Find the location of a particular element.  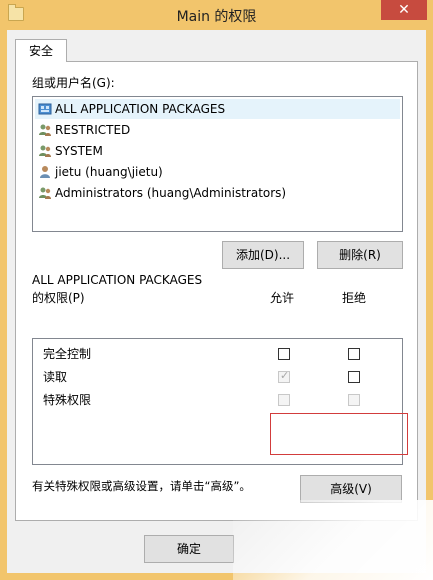

permission-name: 读取 is located at coordinates (55, 377).